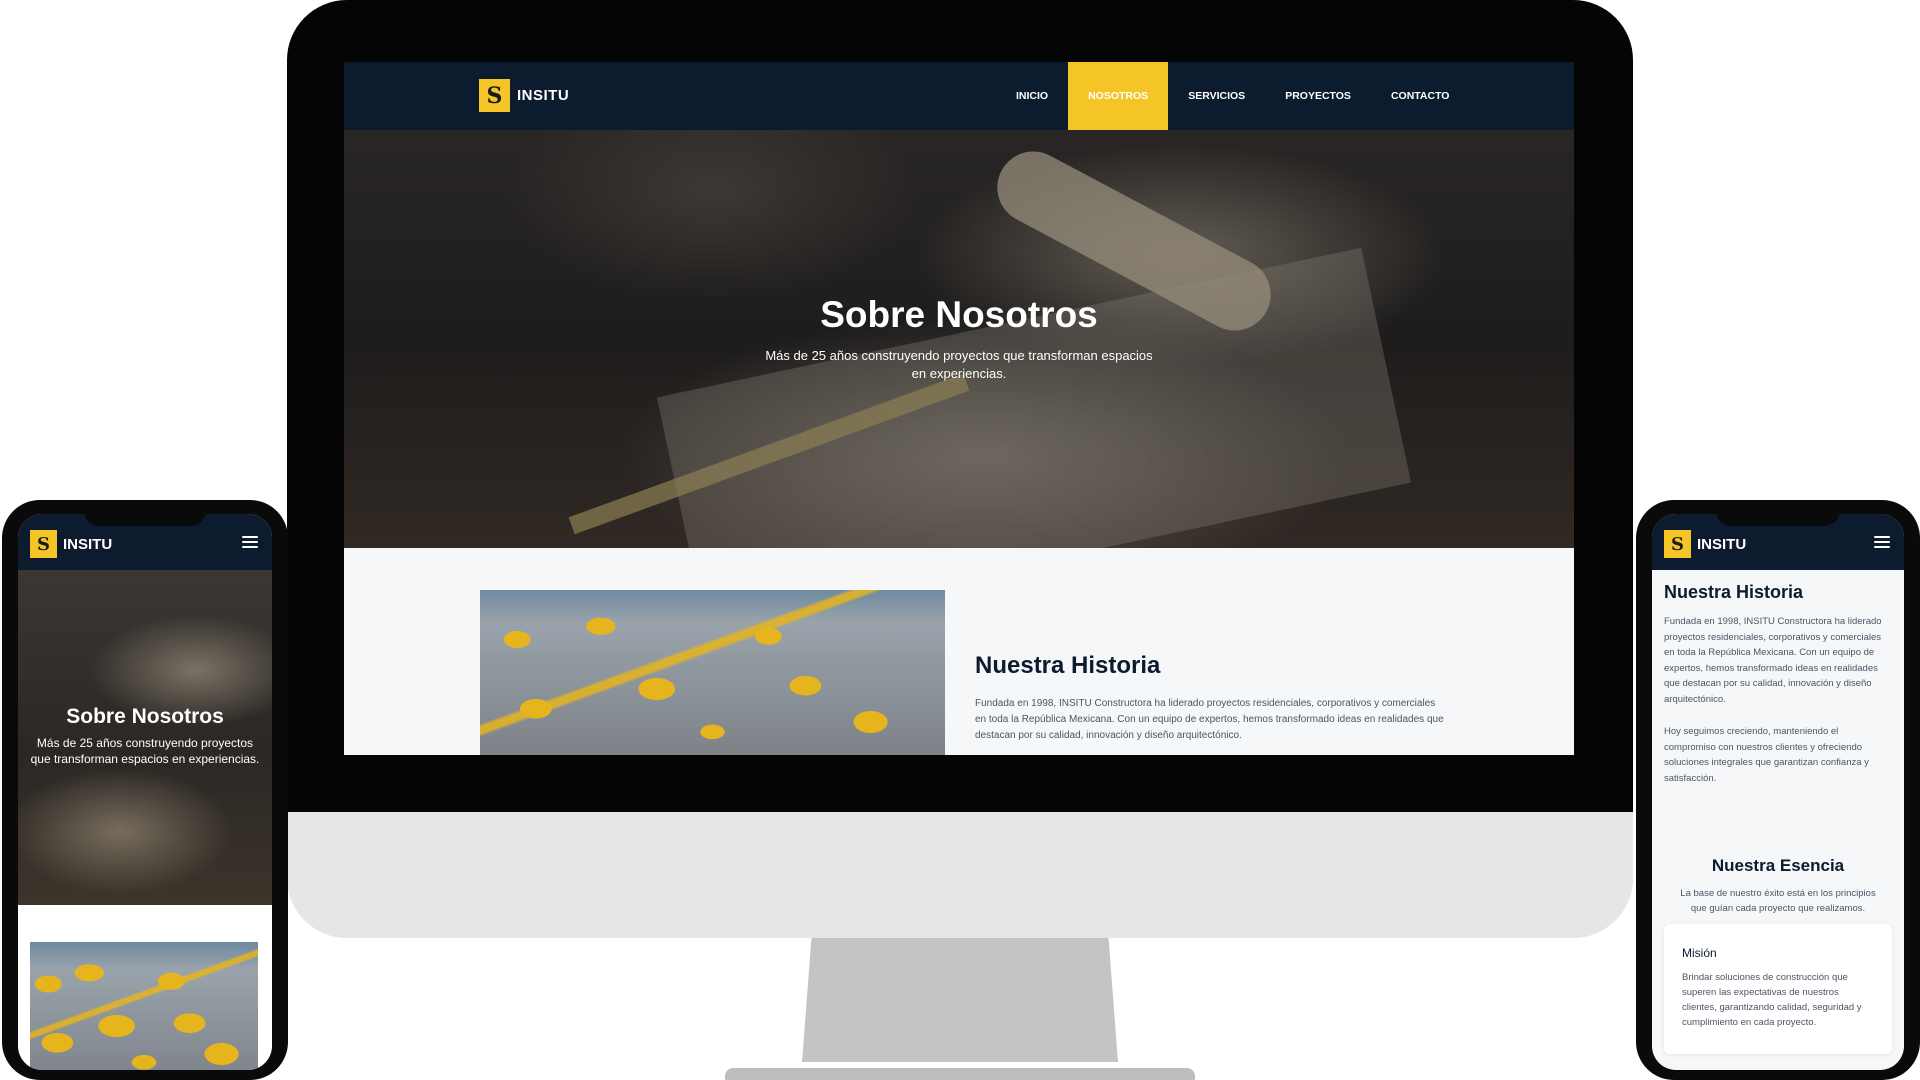 The width and height of the screenshot is (1920, 1080). What do you see at coordinates (1318, 96) in the screenshot?
I see `nav-item-proyectos: PROYECTOS` at bounding box center [1318, 96].